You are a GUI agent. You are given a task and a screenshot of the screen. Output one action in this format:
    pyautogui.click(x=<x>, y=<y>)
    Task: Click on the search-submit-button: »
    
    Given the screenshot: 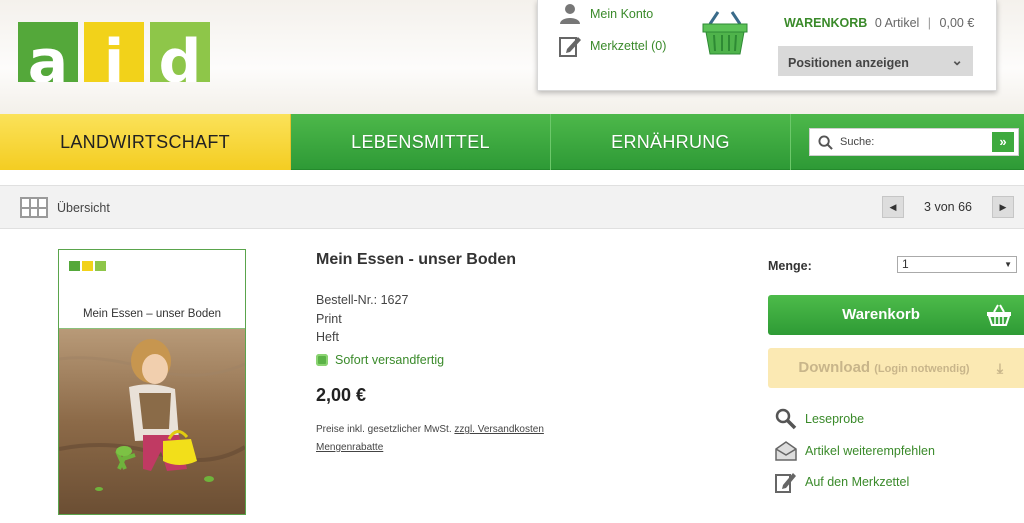 What is the action you would take?
    pyautogui.click(x=1003, y=142)
    